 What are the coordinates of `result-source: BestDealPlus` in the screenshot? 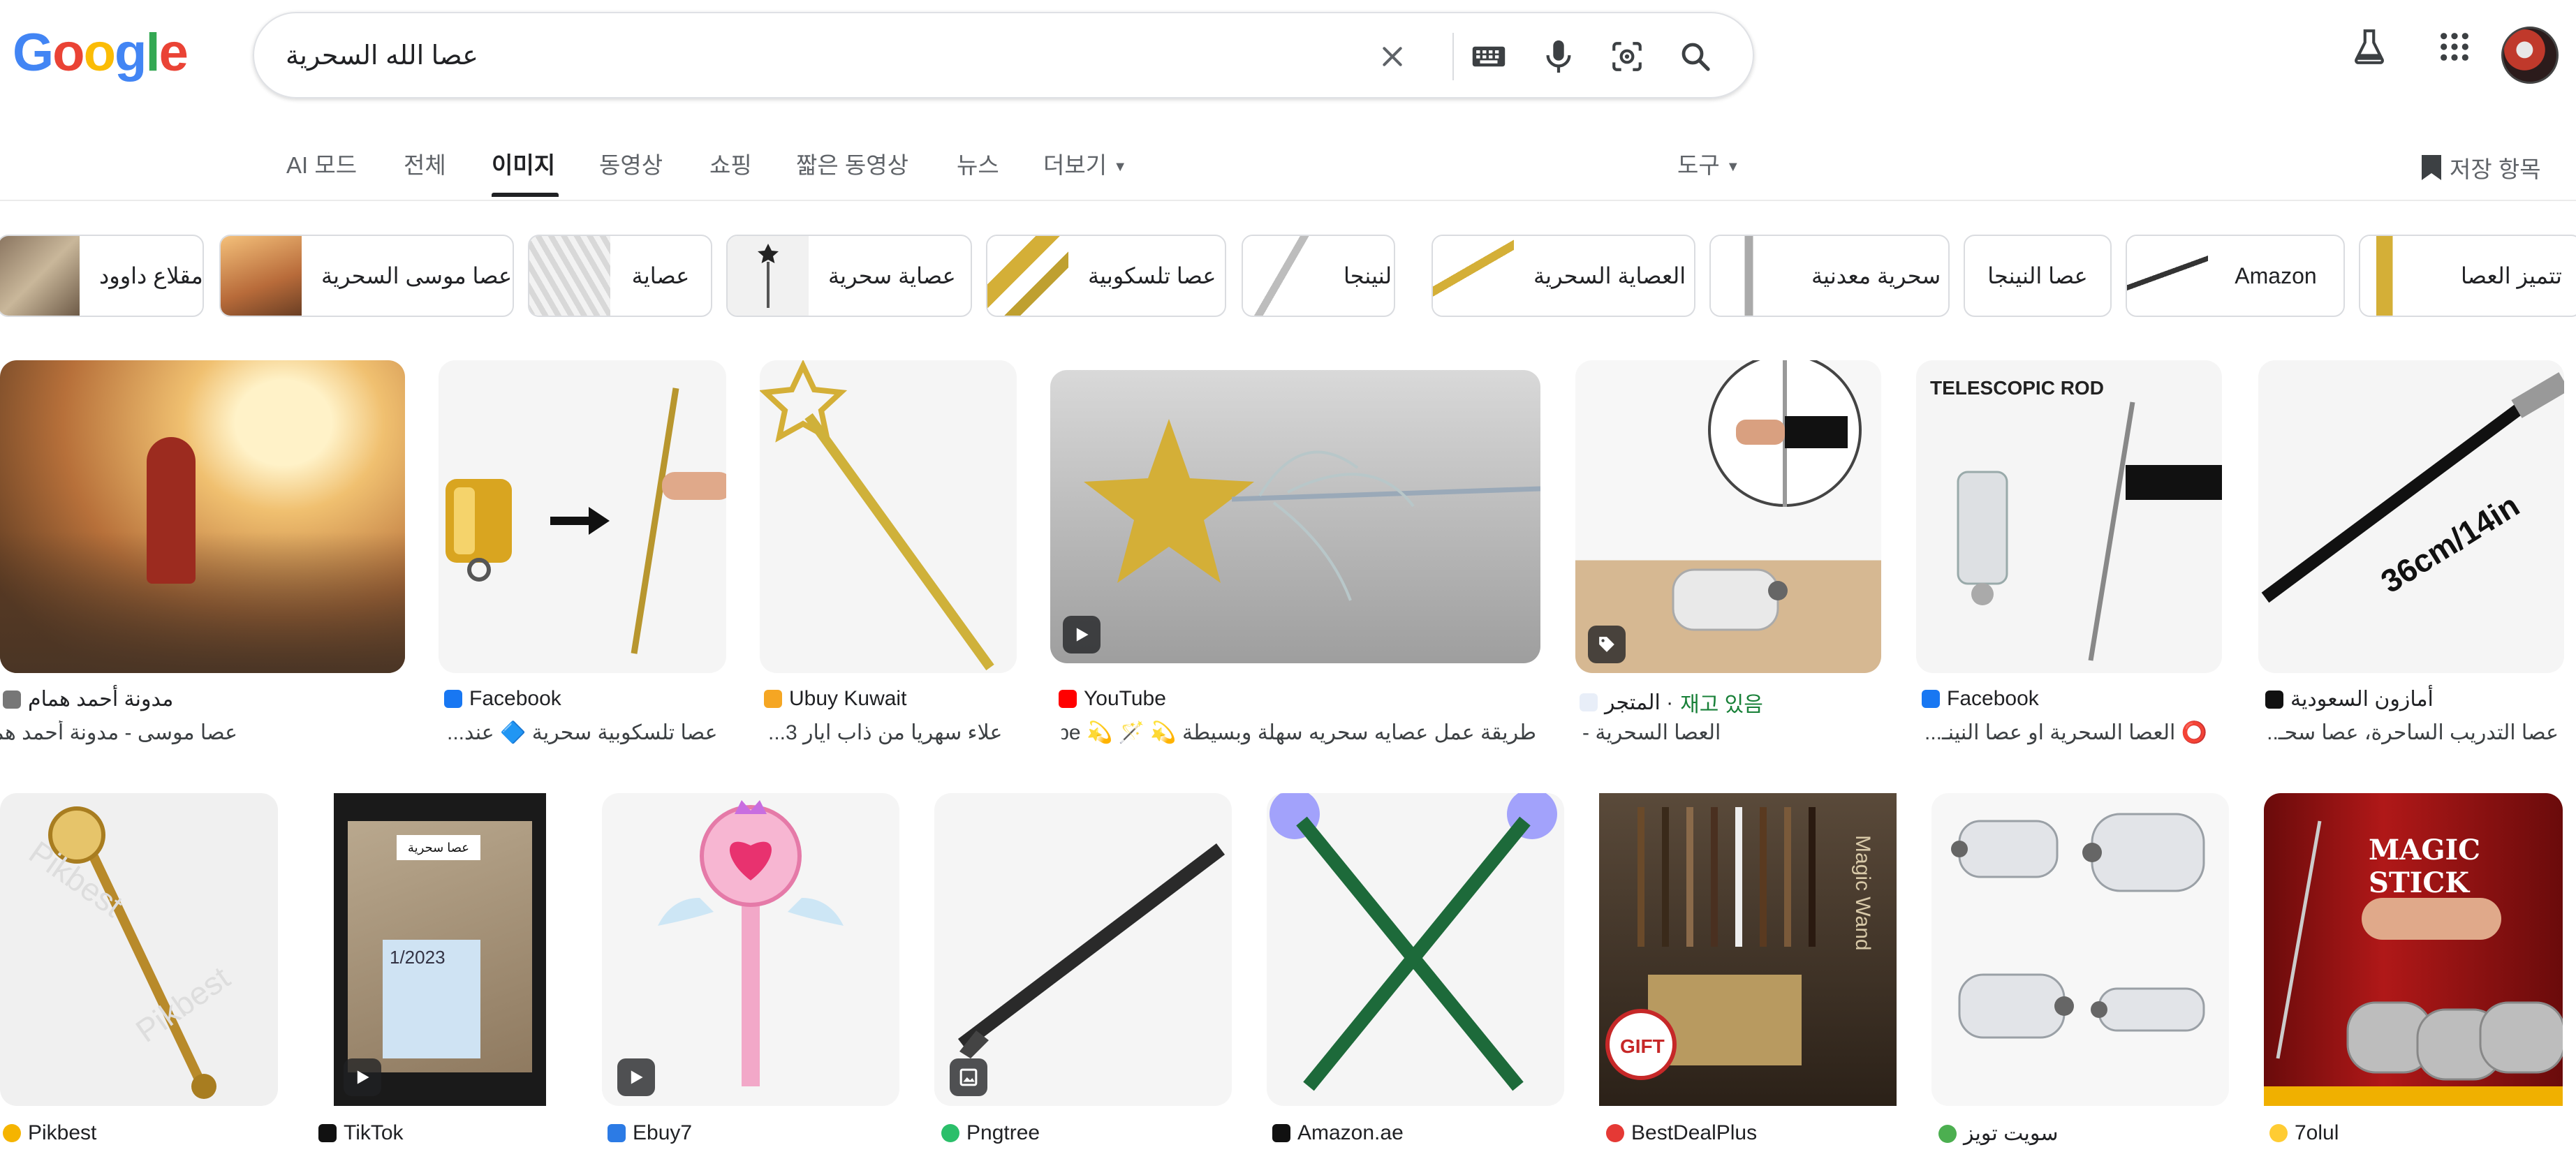 It's located at (1681, 1133).